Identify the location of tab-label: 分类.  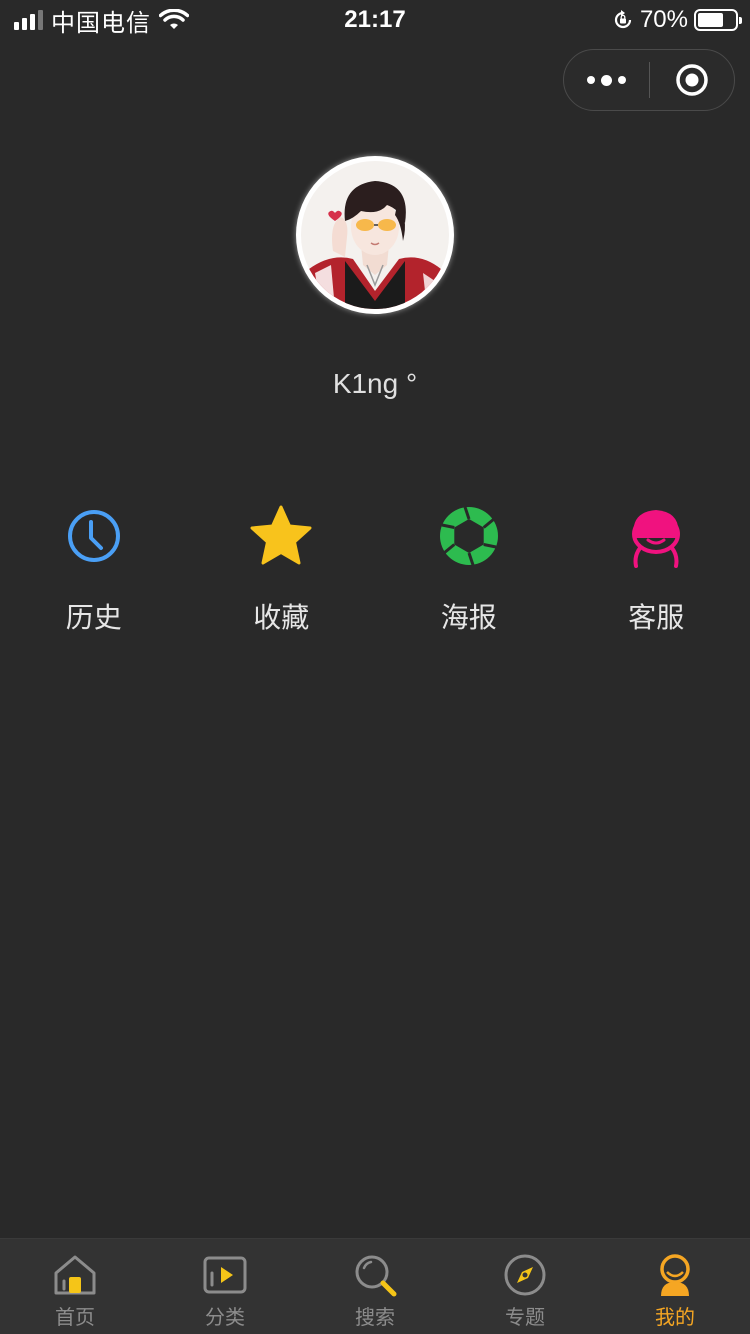
(225, 1318).